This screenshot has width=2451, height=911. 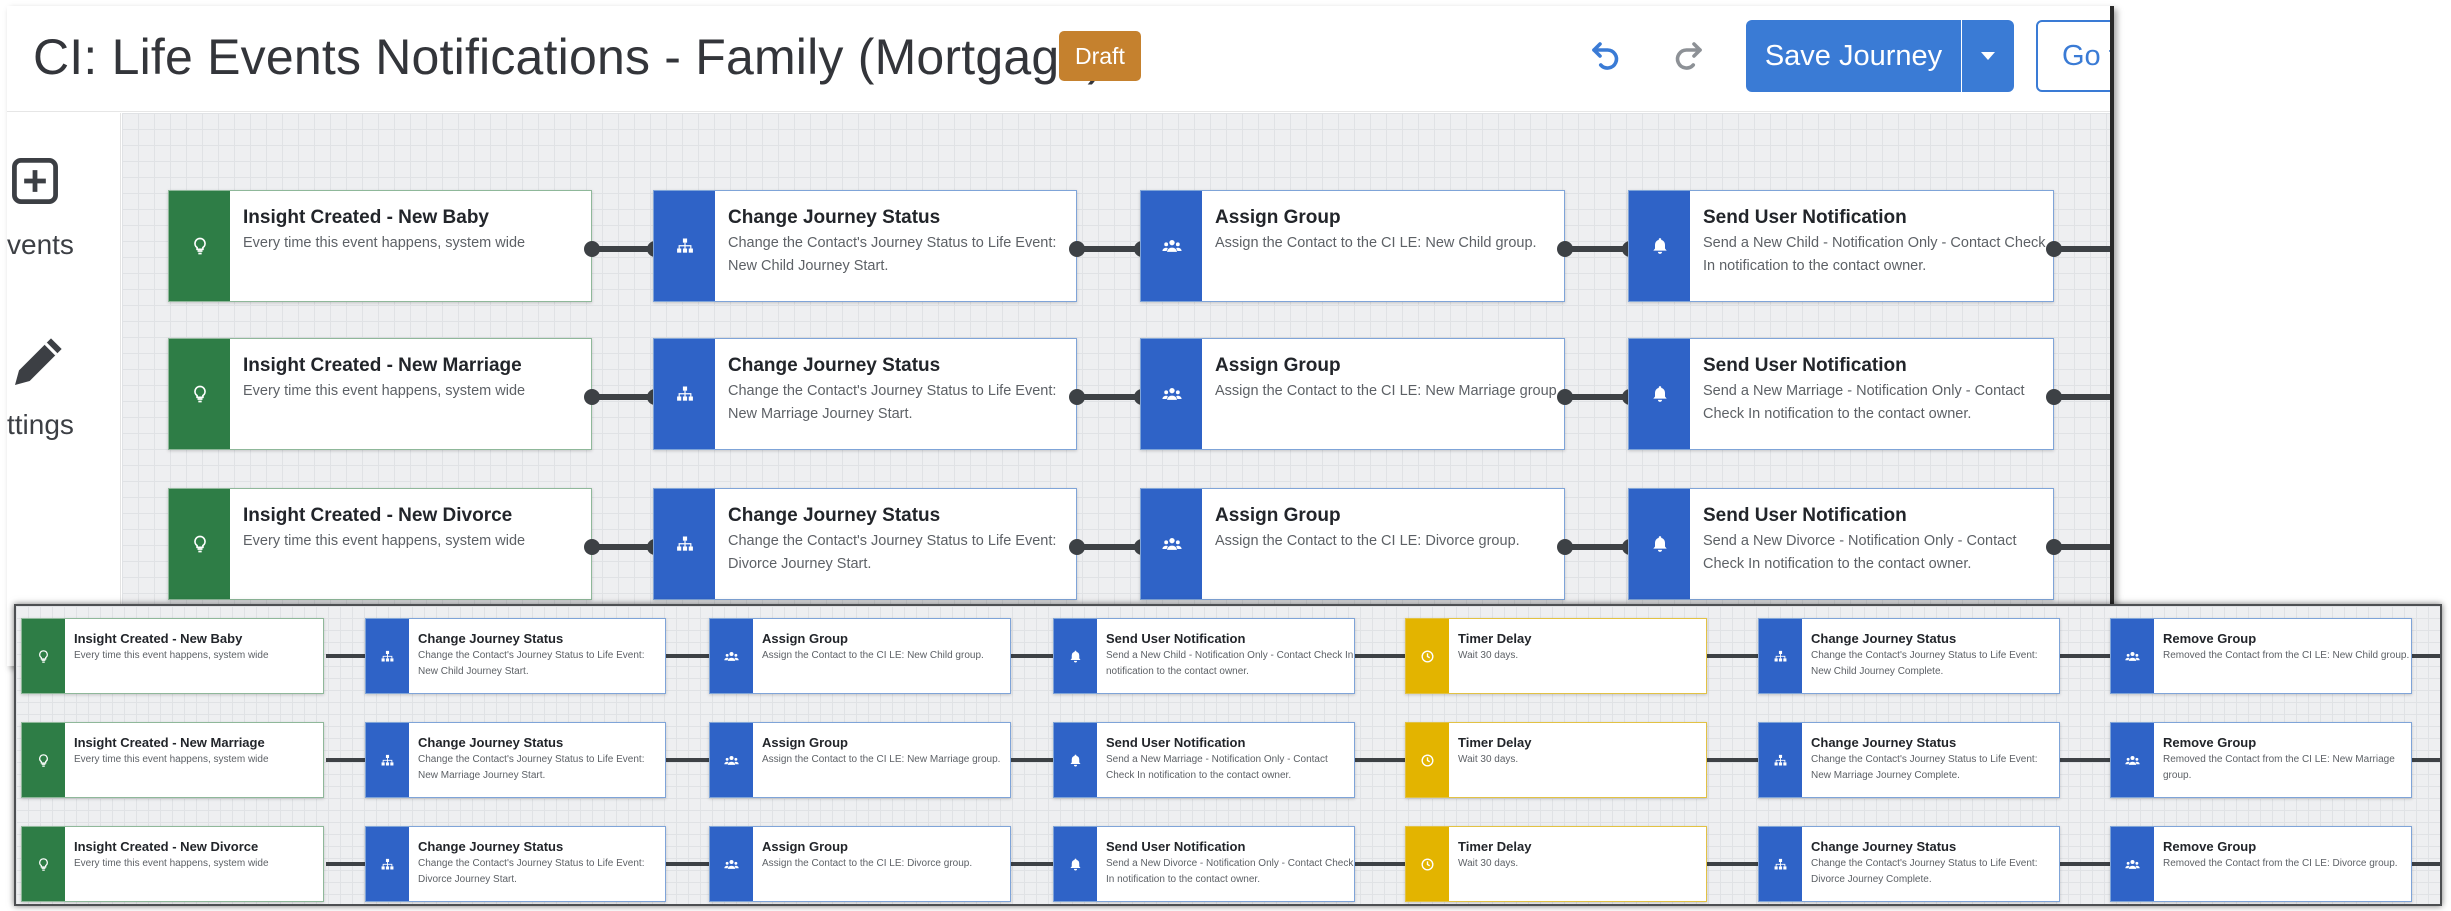 I want to click on node-description: Wait 30 days., so click(x=1488, y=863).